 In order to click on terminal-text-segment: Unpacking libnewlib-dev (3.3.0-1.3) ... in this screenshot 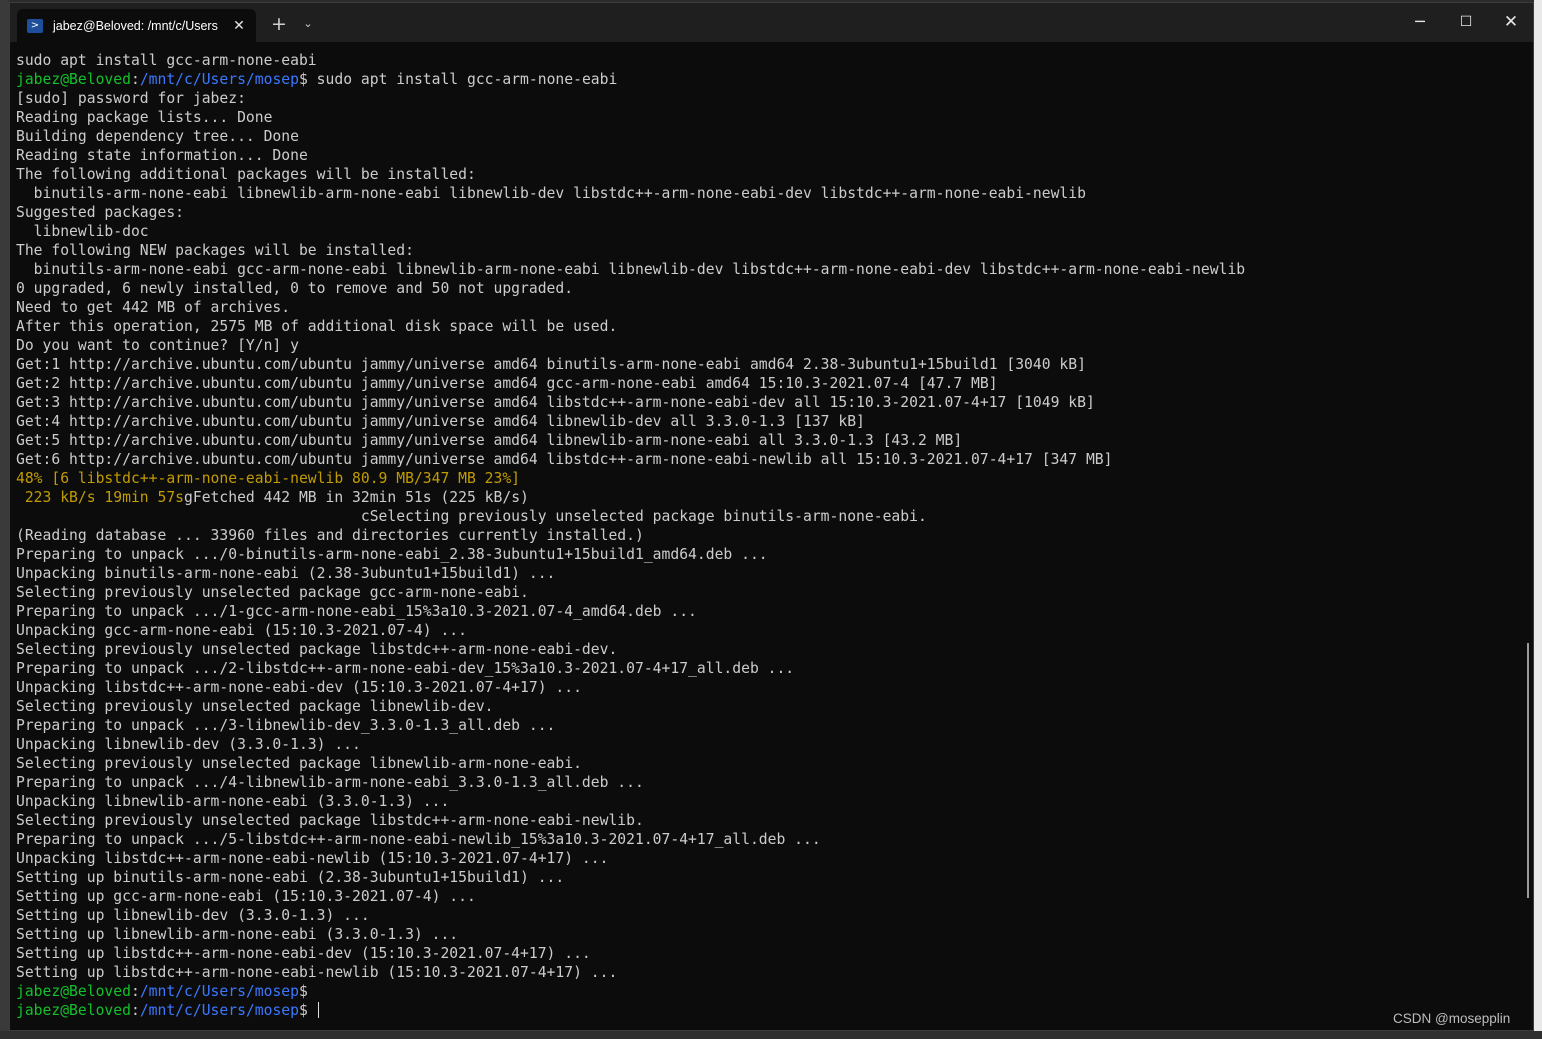, I will do `click(188, 744)`.